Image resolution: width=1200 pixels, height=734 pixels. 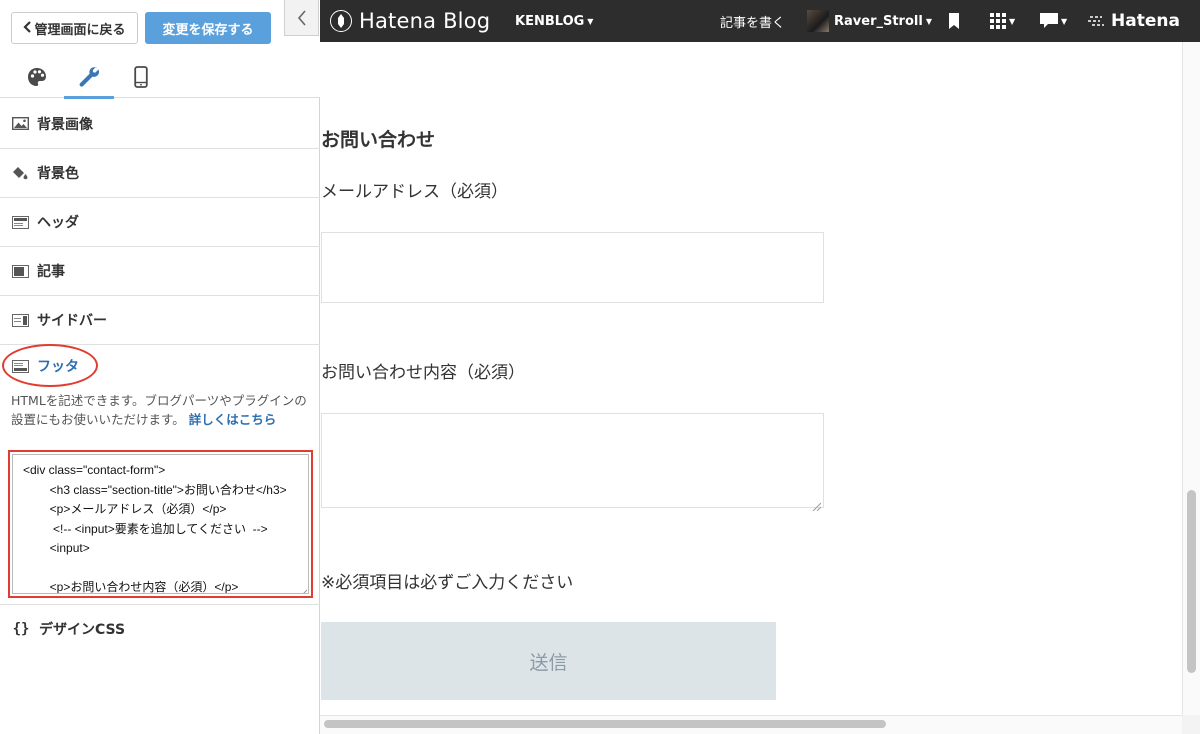 I want to click on paint-bucket-icon, so click(x=20, y=173).